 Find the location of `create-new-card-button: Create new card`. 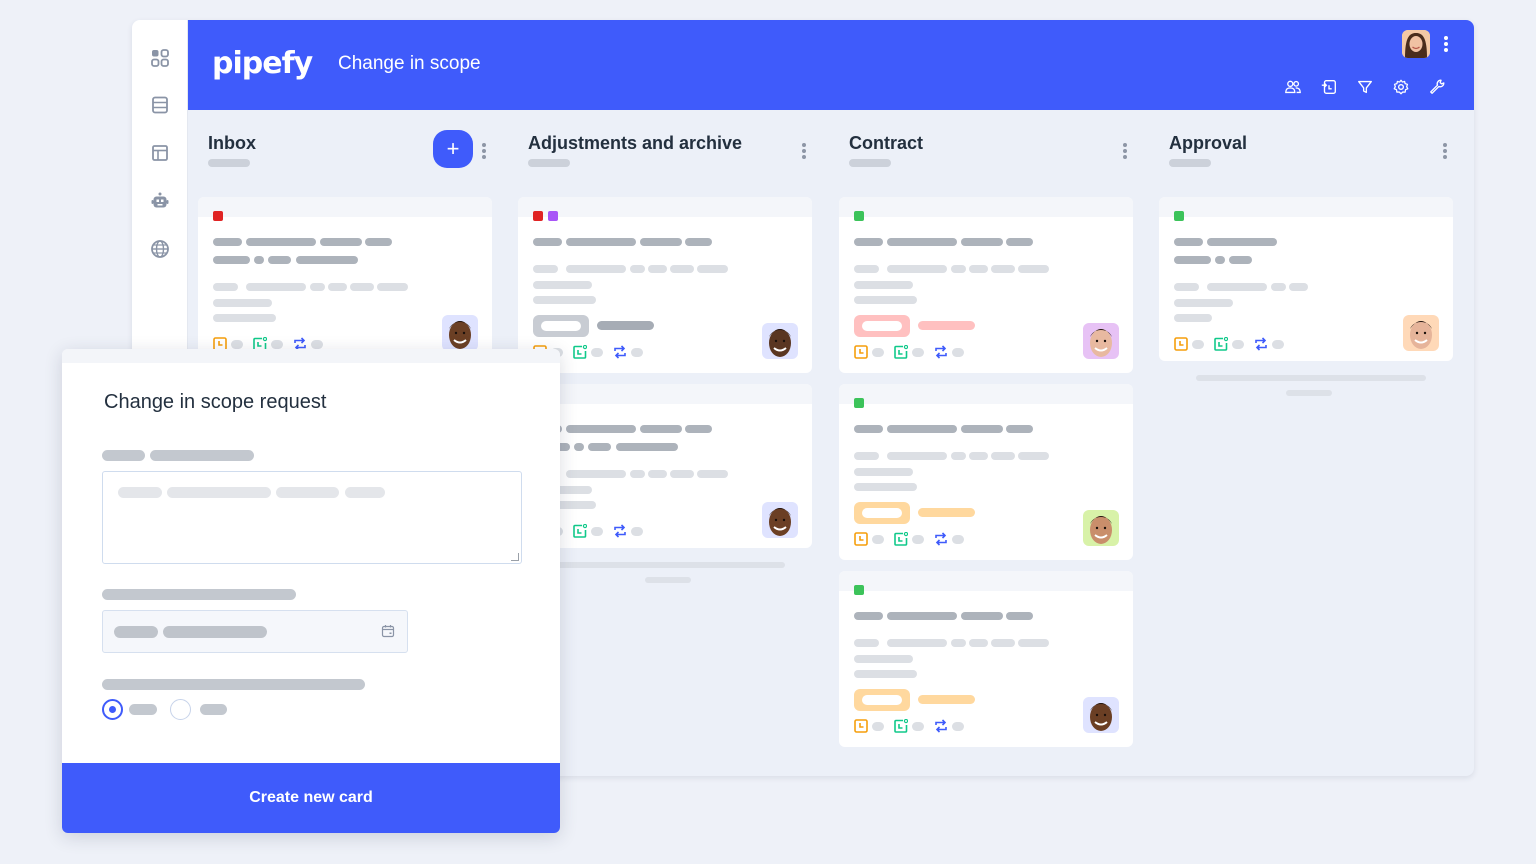

create-new-card-button: Create new card is located at coordinates (311, 798).